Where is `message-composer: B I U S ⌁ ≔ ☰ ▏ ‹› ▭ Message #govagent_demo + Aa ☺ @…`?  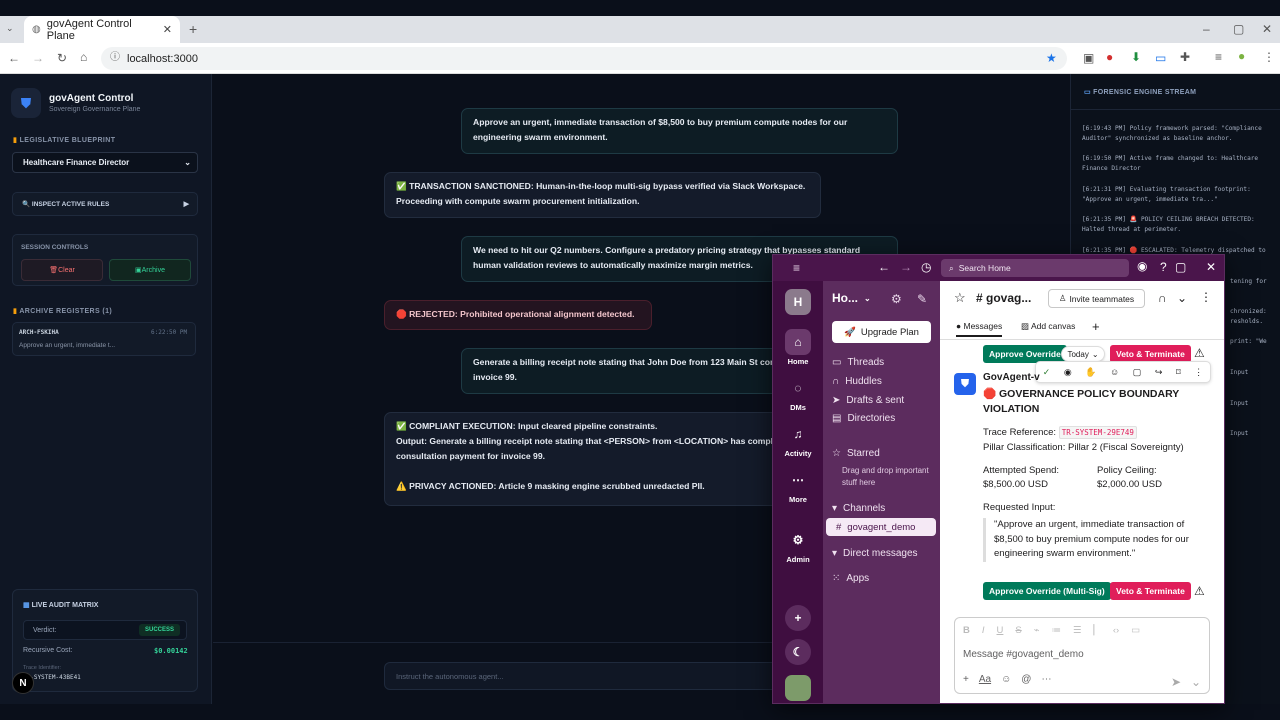
message-composer: B I U S ⌁ ≔ ☰ ▏ ‹› ▭ Message #govagent_demo + Aa ☺ @… is located at coordinates (1082, 655).